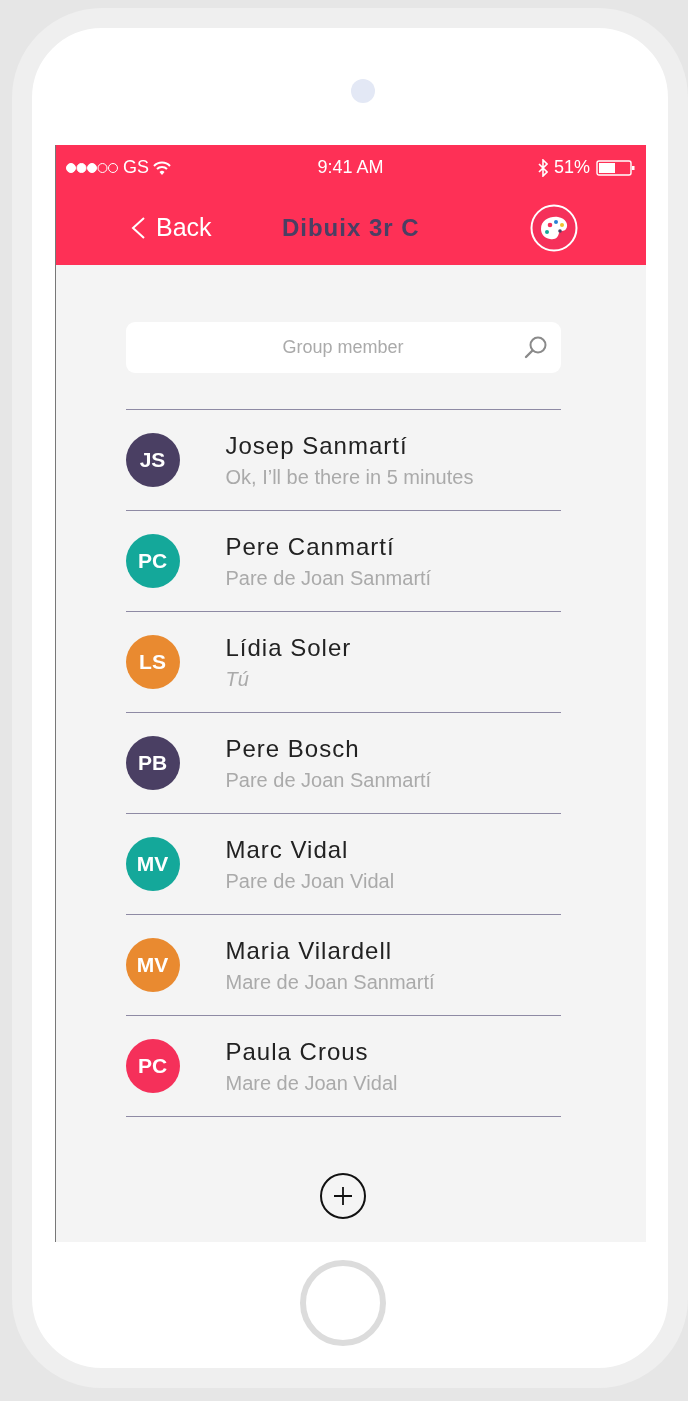 This screenshot has width=688, height=1401. Describe the element at coordinates (92, 167) in the screenshot. I see `signal-icon` at that location.